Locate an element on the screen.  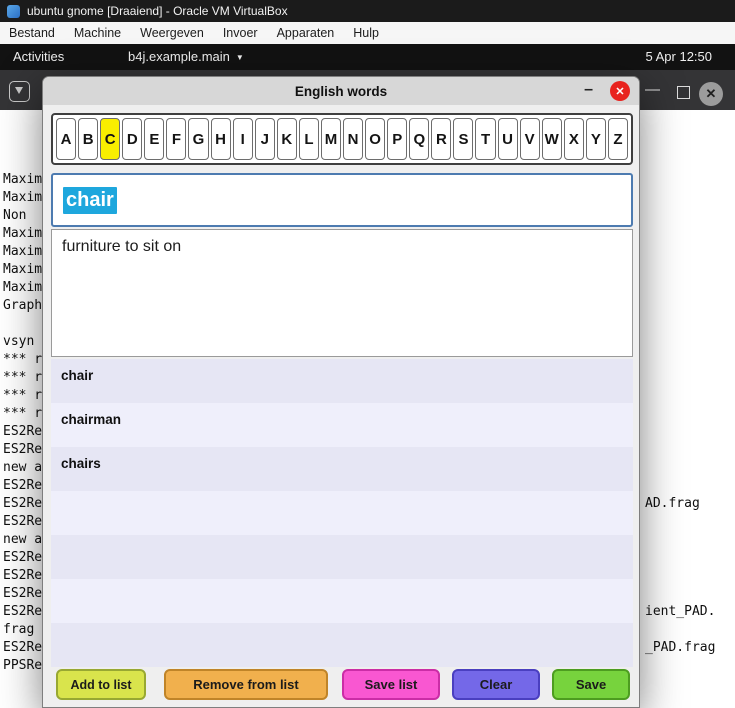
letter-key-r: R is located at coordinates (441, 139).